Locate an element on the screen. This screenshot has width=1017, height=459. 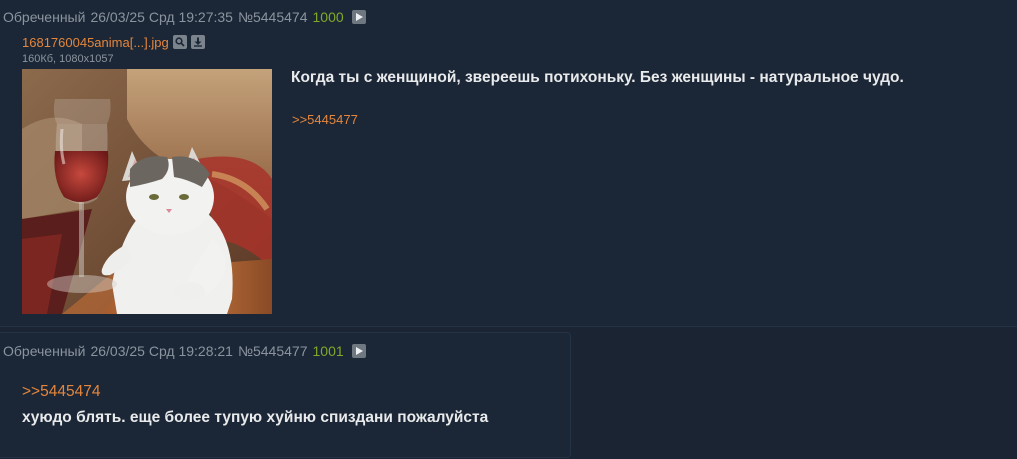
file-attachment-line: 1681760045anima[...].jpg is located at coordinates (113, 42).